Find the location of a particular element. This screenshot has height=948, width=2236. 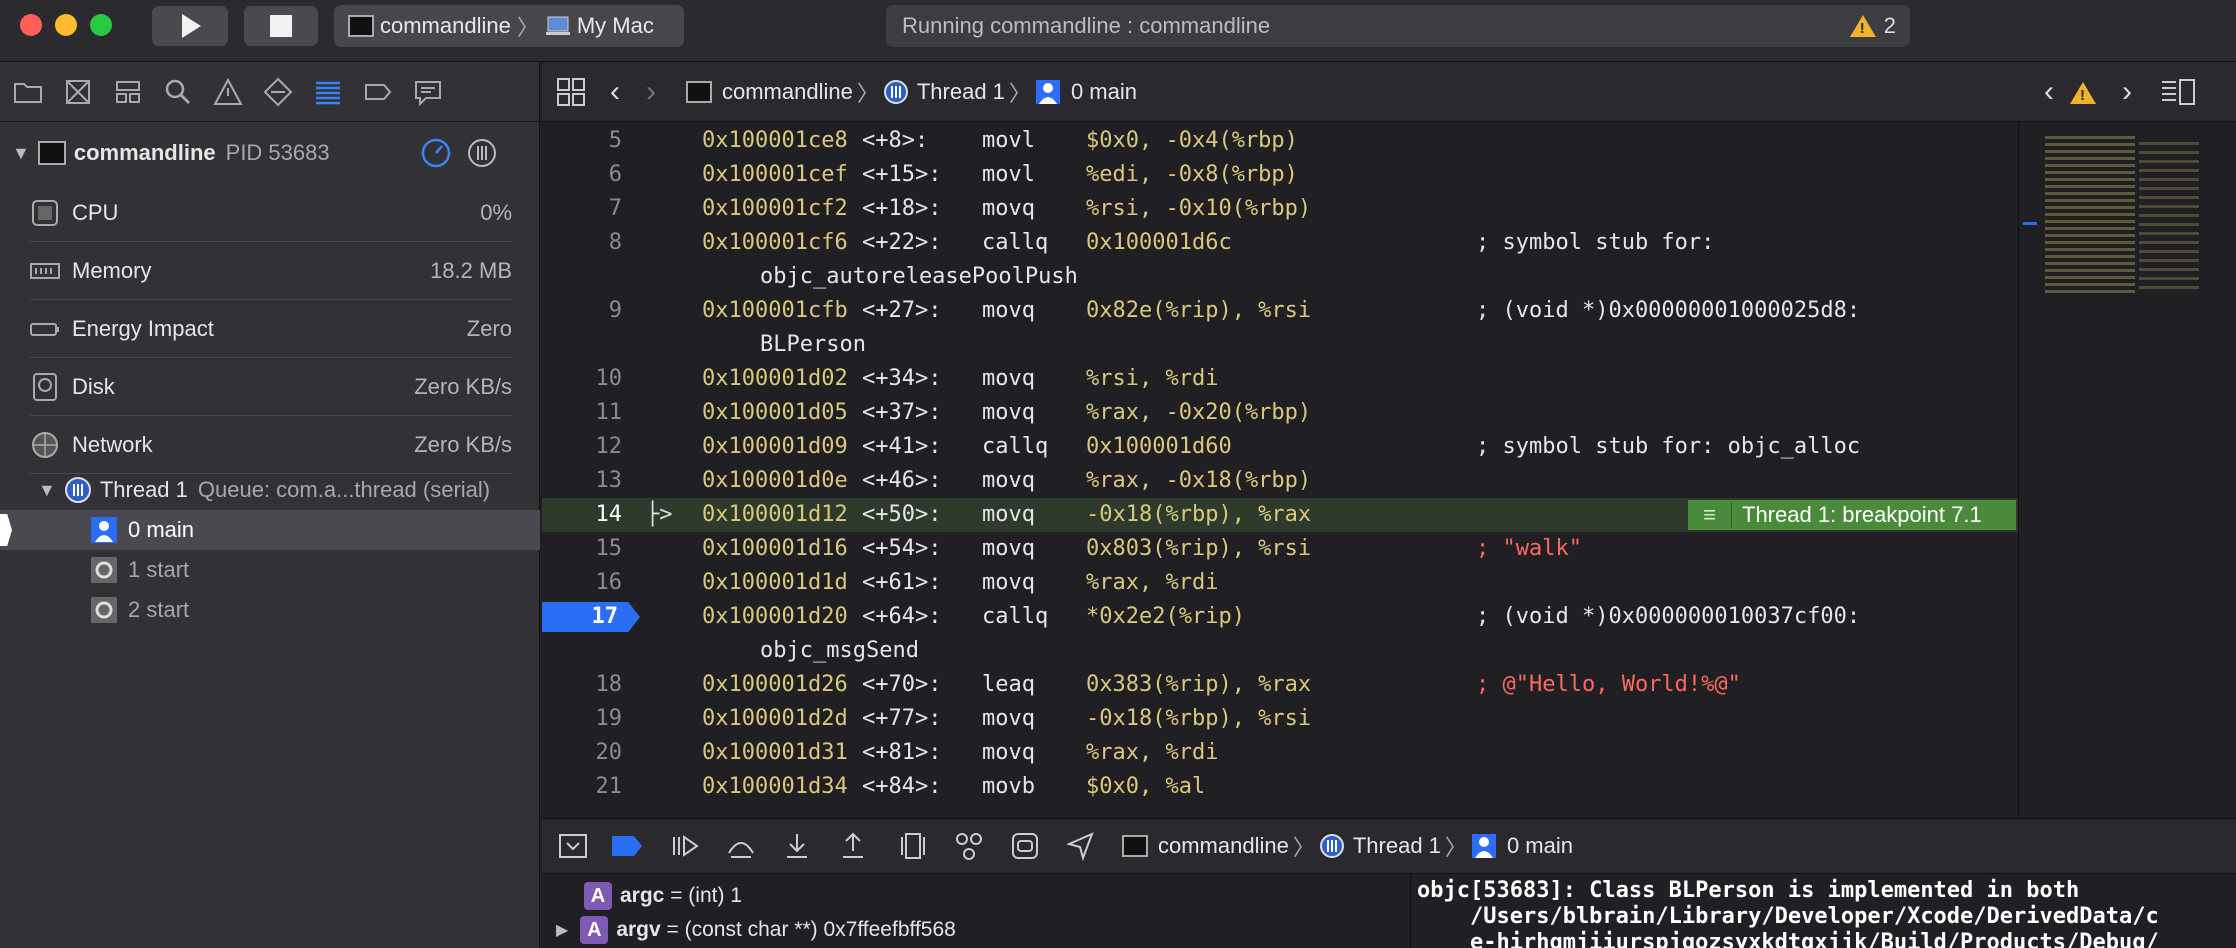

debug-navigator-icon is located at coordinates (328, 92).